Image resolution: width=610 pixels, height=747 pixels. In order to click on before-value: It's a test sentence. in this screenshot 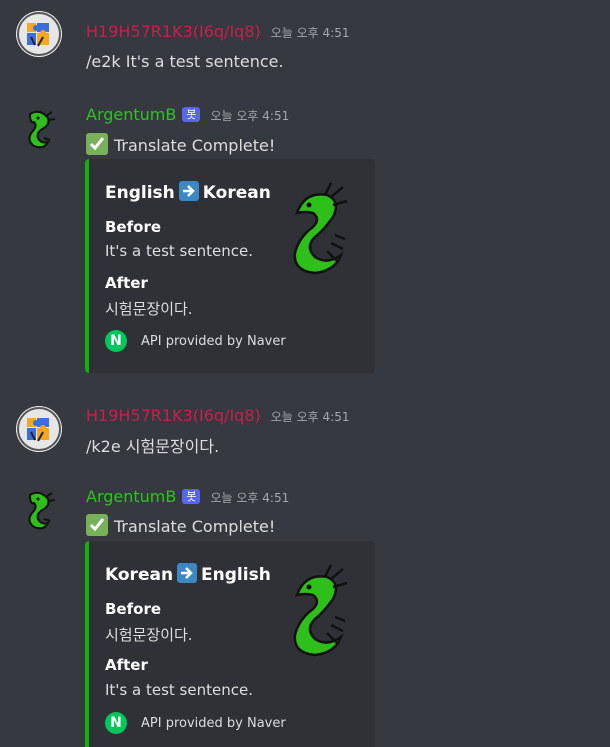, I will do `click(179, 251)`.